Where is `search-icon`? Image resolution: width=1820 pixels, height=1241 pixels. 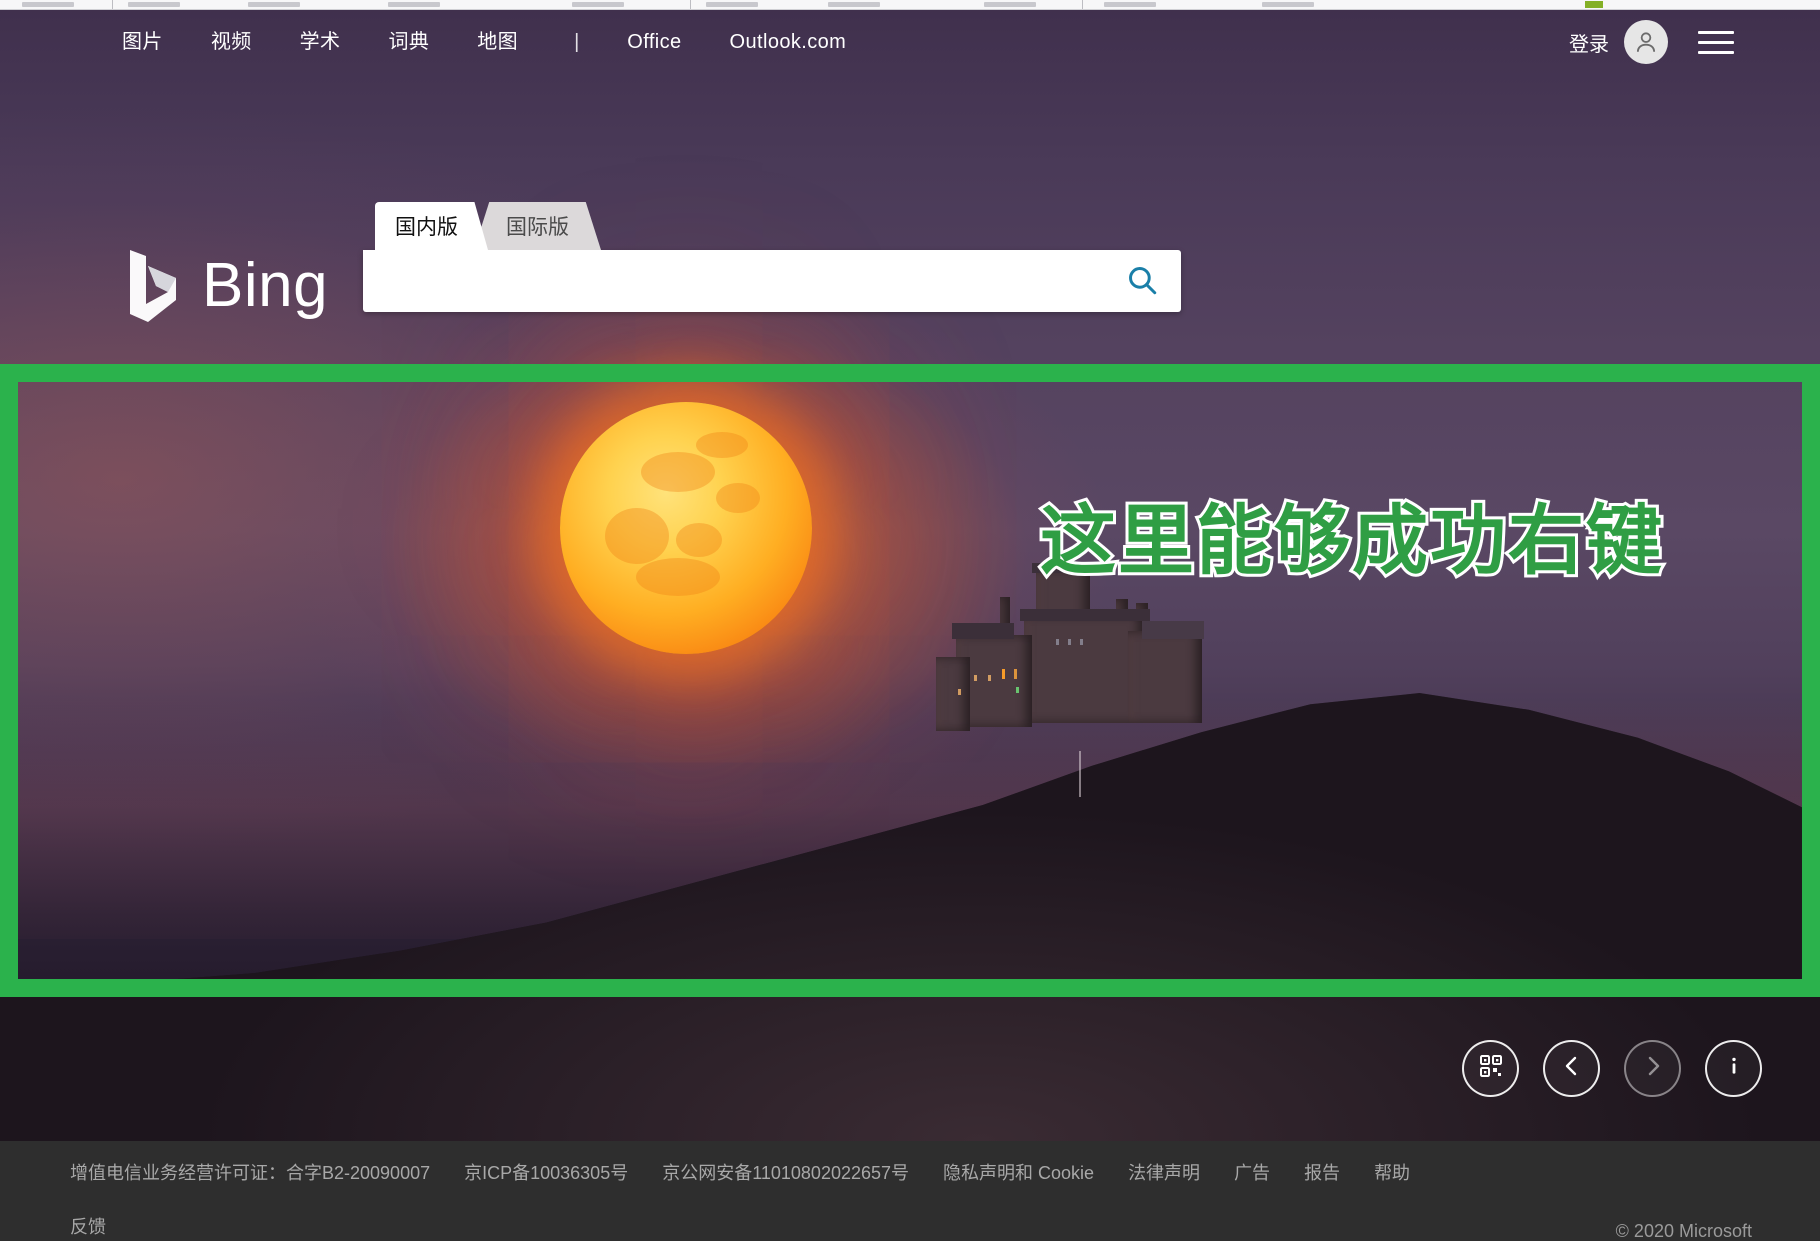
search-icon is located at coordinates (1142, 281).